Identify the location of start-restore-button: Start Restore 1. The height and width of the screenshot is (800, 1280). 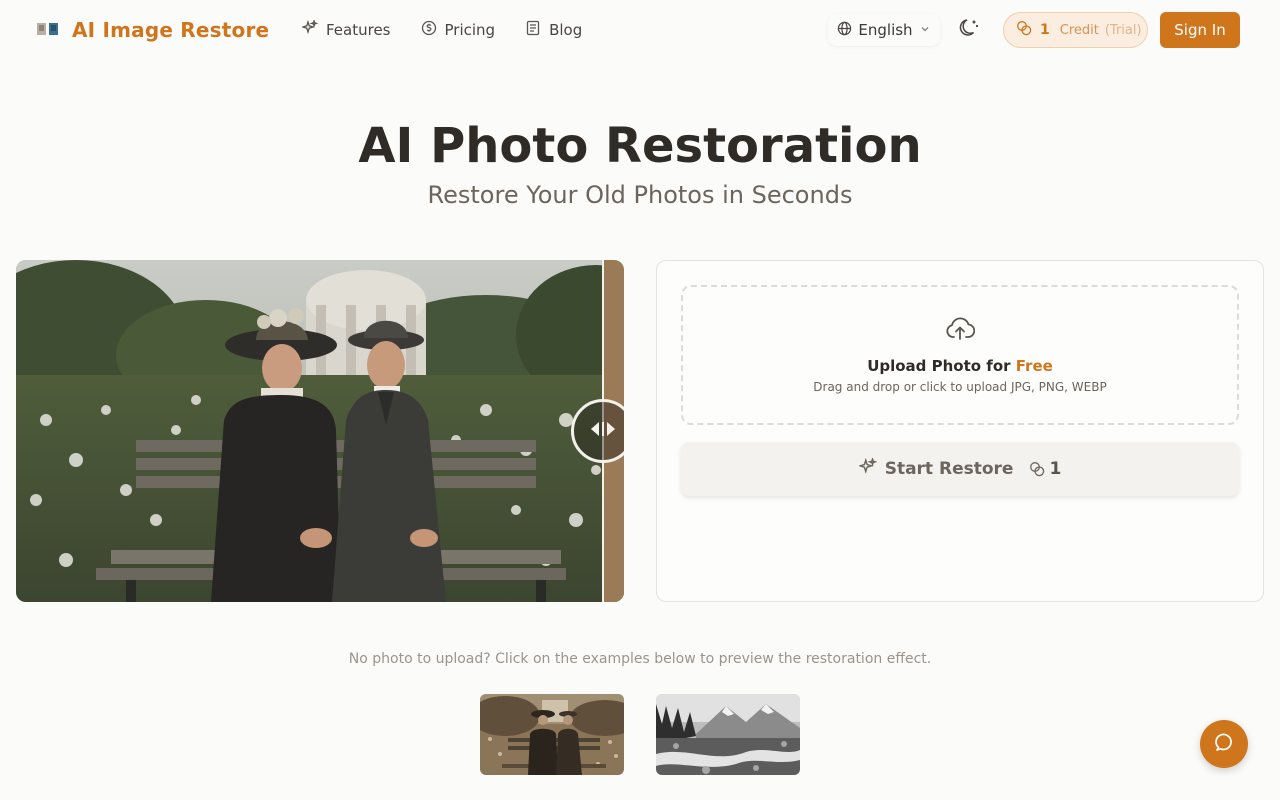
(960, 469).